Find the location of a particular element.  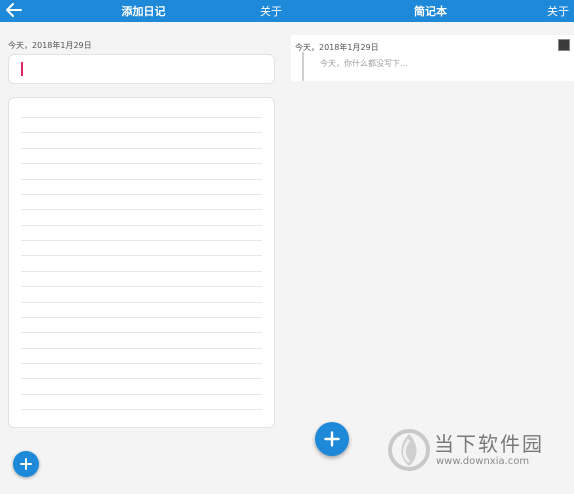

page-title: 添加日记 is located at coordinates (143, 11).